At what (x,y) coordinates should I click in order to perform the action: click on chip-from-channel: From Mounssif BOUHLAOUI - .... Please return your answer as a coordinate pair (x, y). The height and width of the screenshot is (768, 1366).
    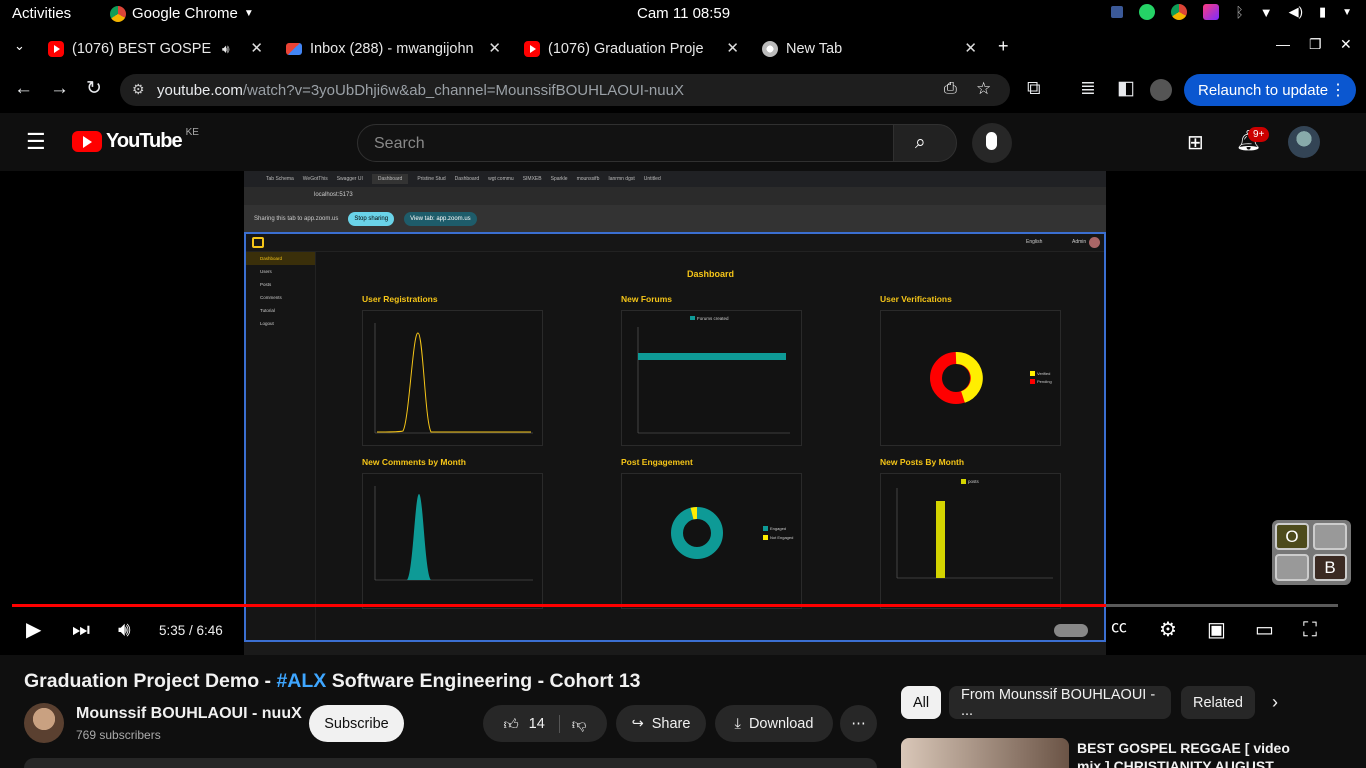
    Looking at the image, I should click on (1060, 702).